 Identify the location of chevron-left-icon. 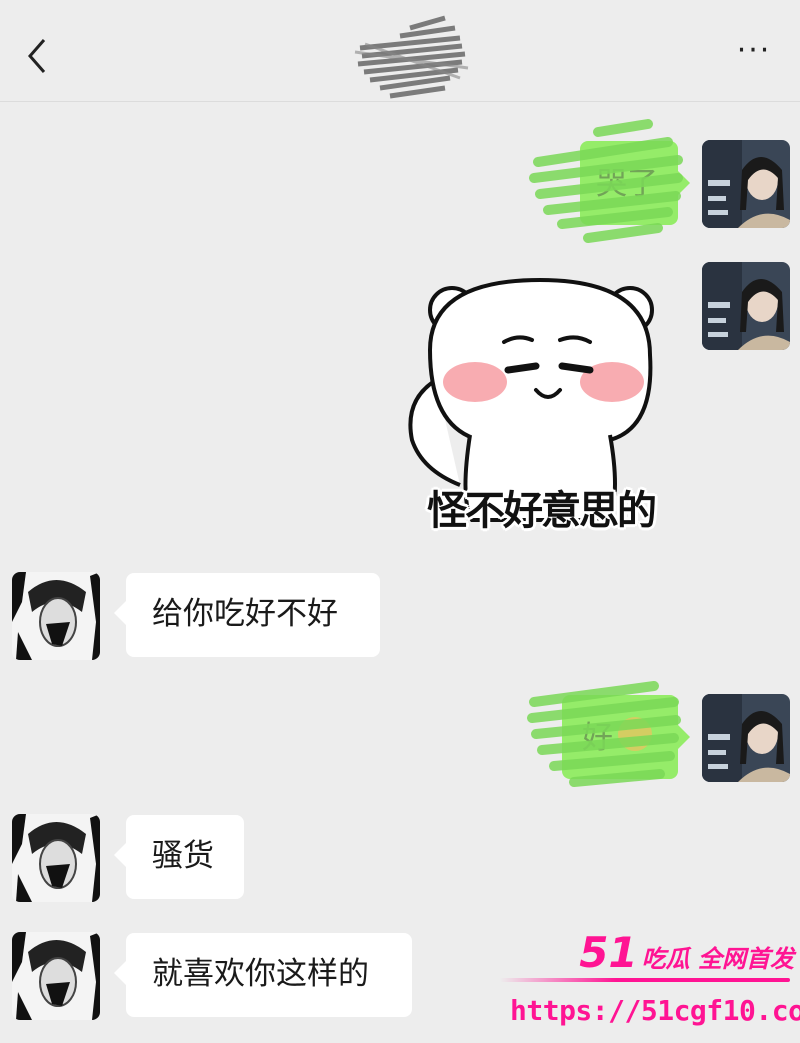
(38, 56).